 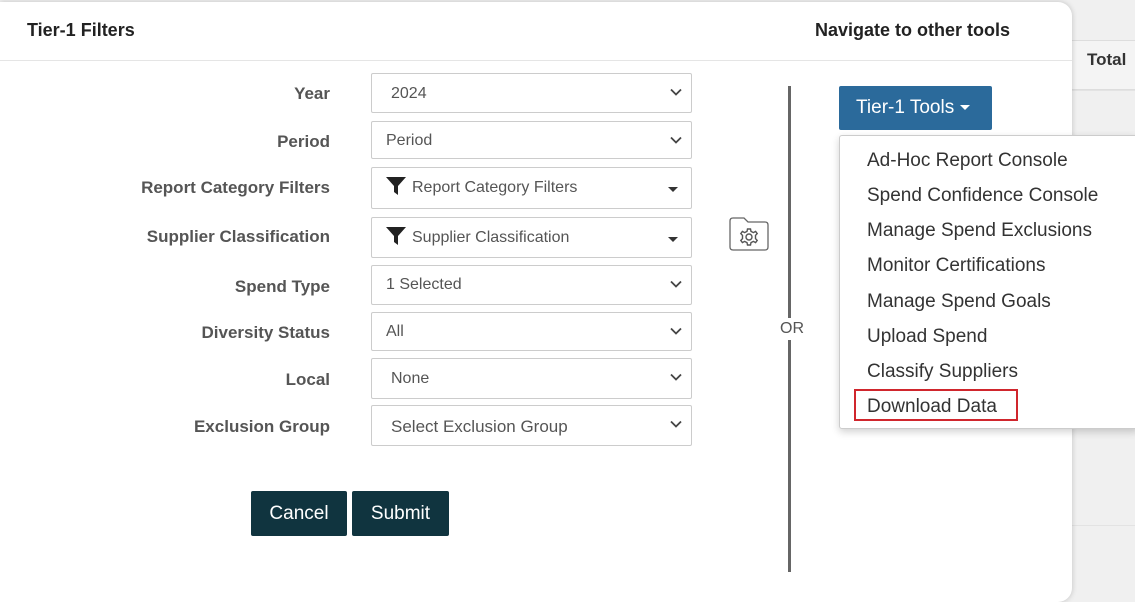 What do you see at coordinates (936, 405) in the screenshot?
I see `download-data-highlight` at bounding box center [936, 405].